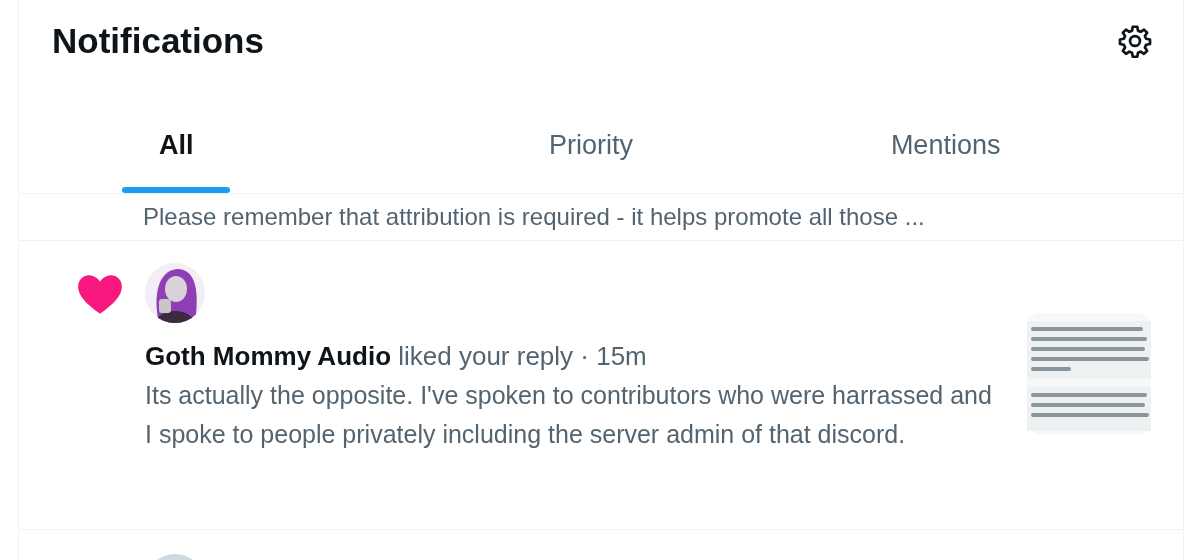 The image size is (1200, 560). Describe the element at coordinates (569, 415) in the screenshot. I see `notification-text: Its actually the opposite. I've spoken to contributors who were harrassed and I spoke to people privately including the server admin of that discord.` at that location.